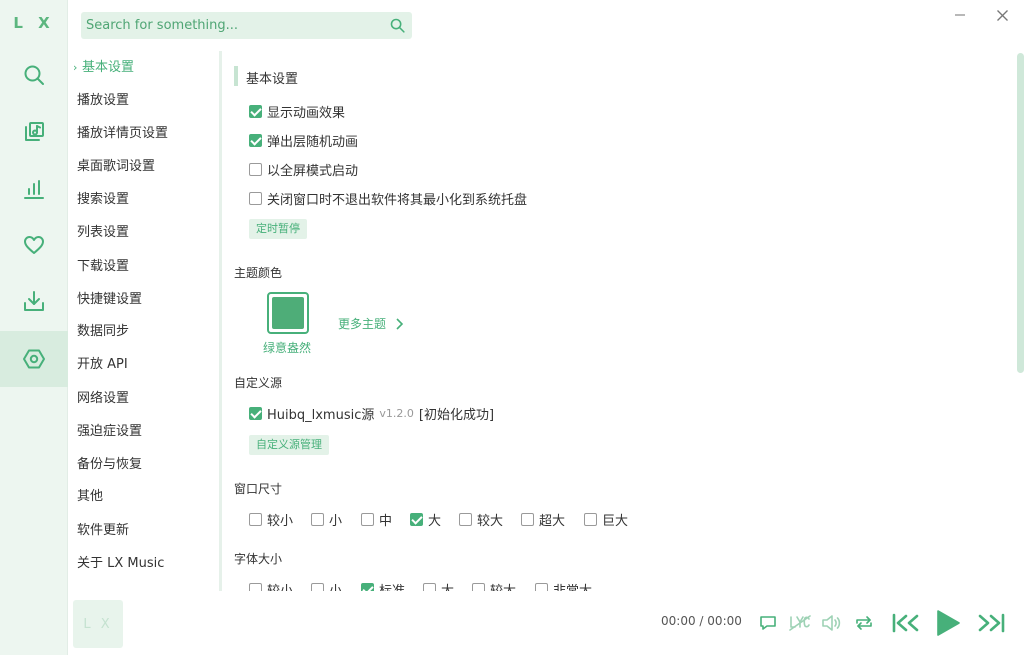 This screenshot has width=1024, height=655. I want to click on app-logo: L X, so click(34, 23).